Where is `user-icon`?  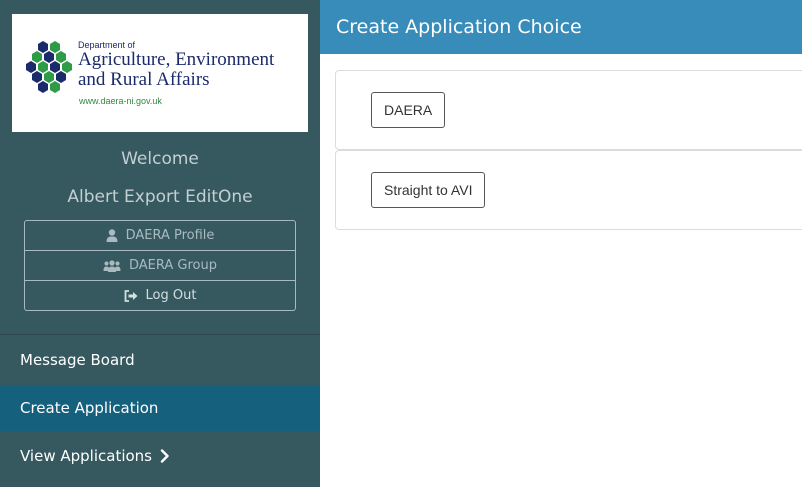
user-icon is located at coordinates (112, 235).